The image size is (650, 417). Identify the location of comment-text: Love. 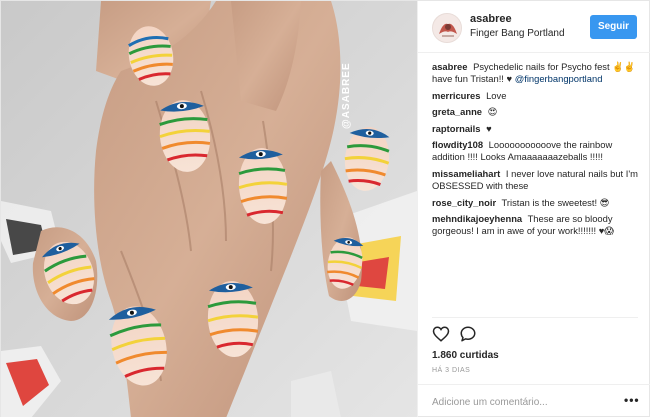
(496, 95).